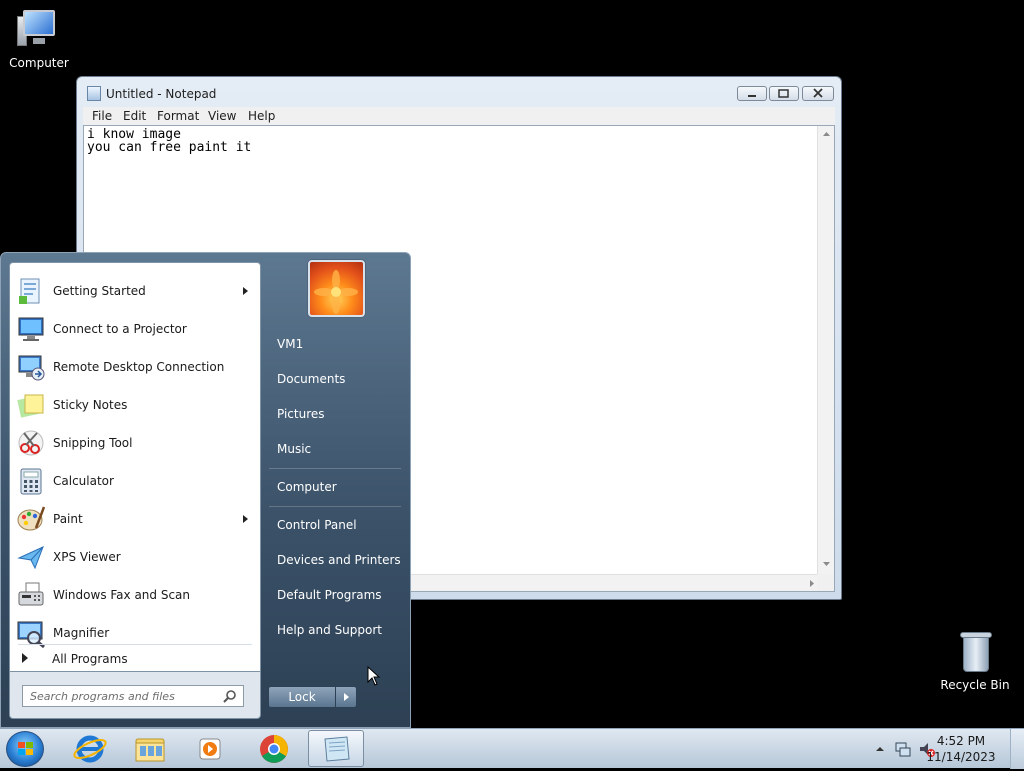  I want to click on right-item-label: Documents, so click(311, 379).